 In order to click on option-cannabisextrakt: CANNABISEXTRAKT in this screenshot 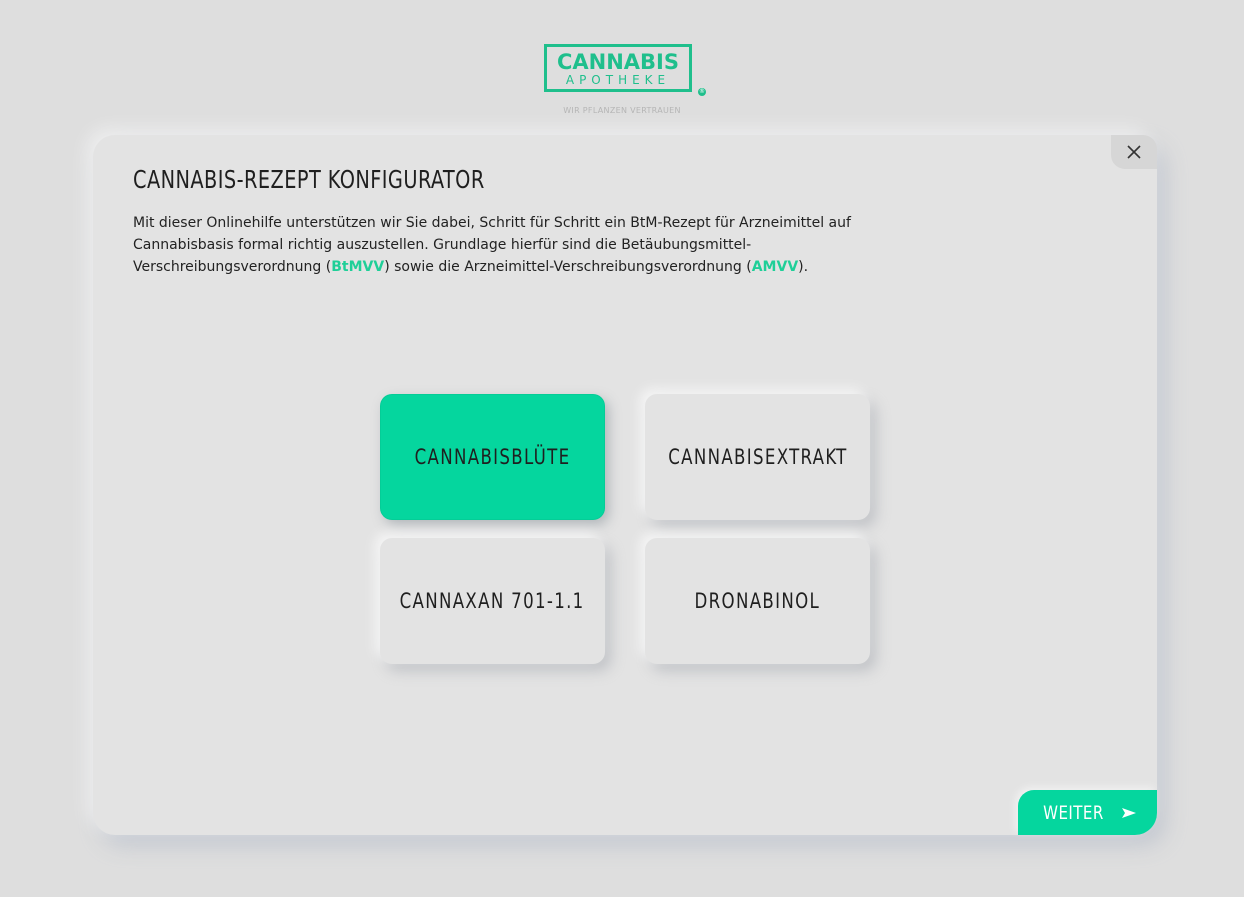, I will do `click(757, 457)`.